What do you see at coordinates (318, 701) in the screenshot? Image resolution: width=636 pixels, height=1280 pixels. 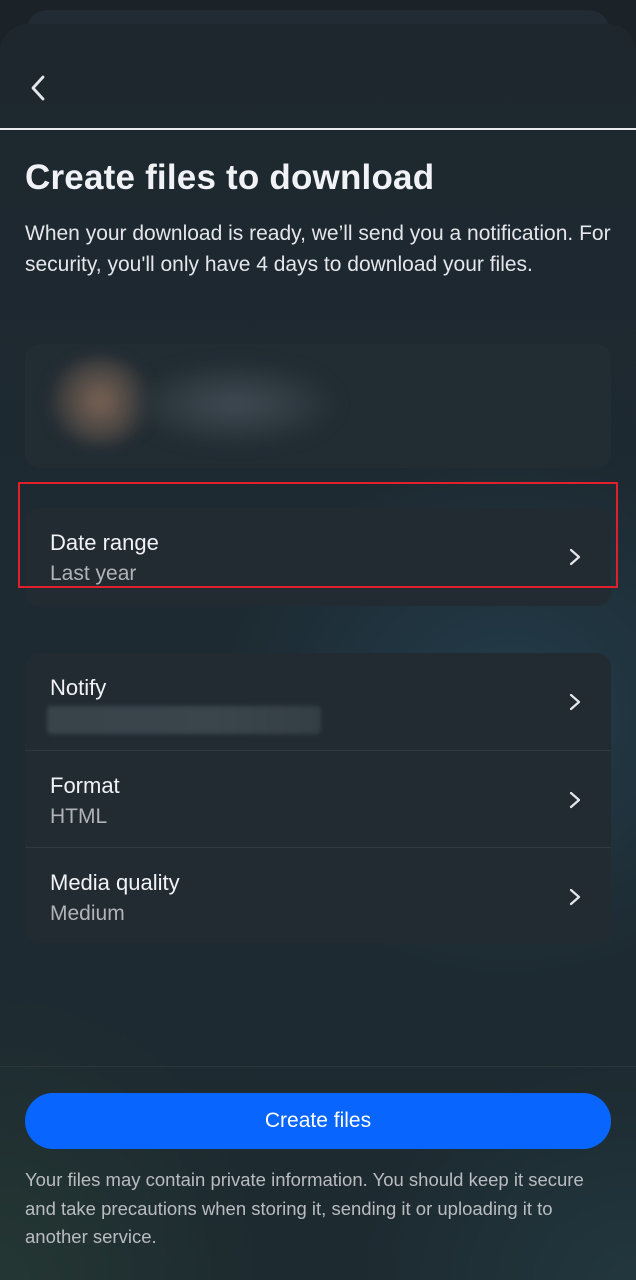 I see `notify-row: Notify` at bounding box center [318, 701].